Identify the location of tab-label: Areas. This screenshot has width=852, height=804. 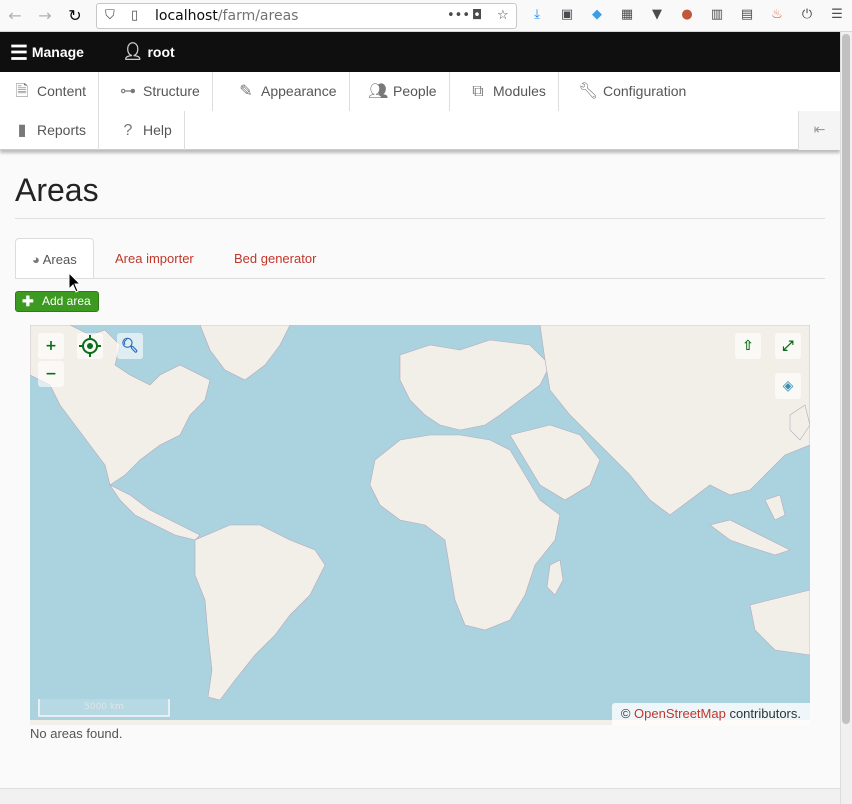
(59, 259).